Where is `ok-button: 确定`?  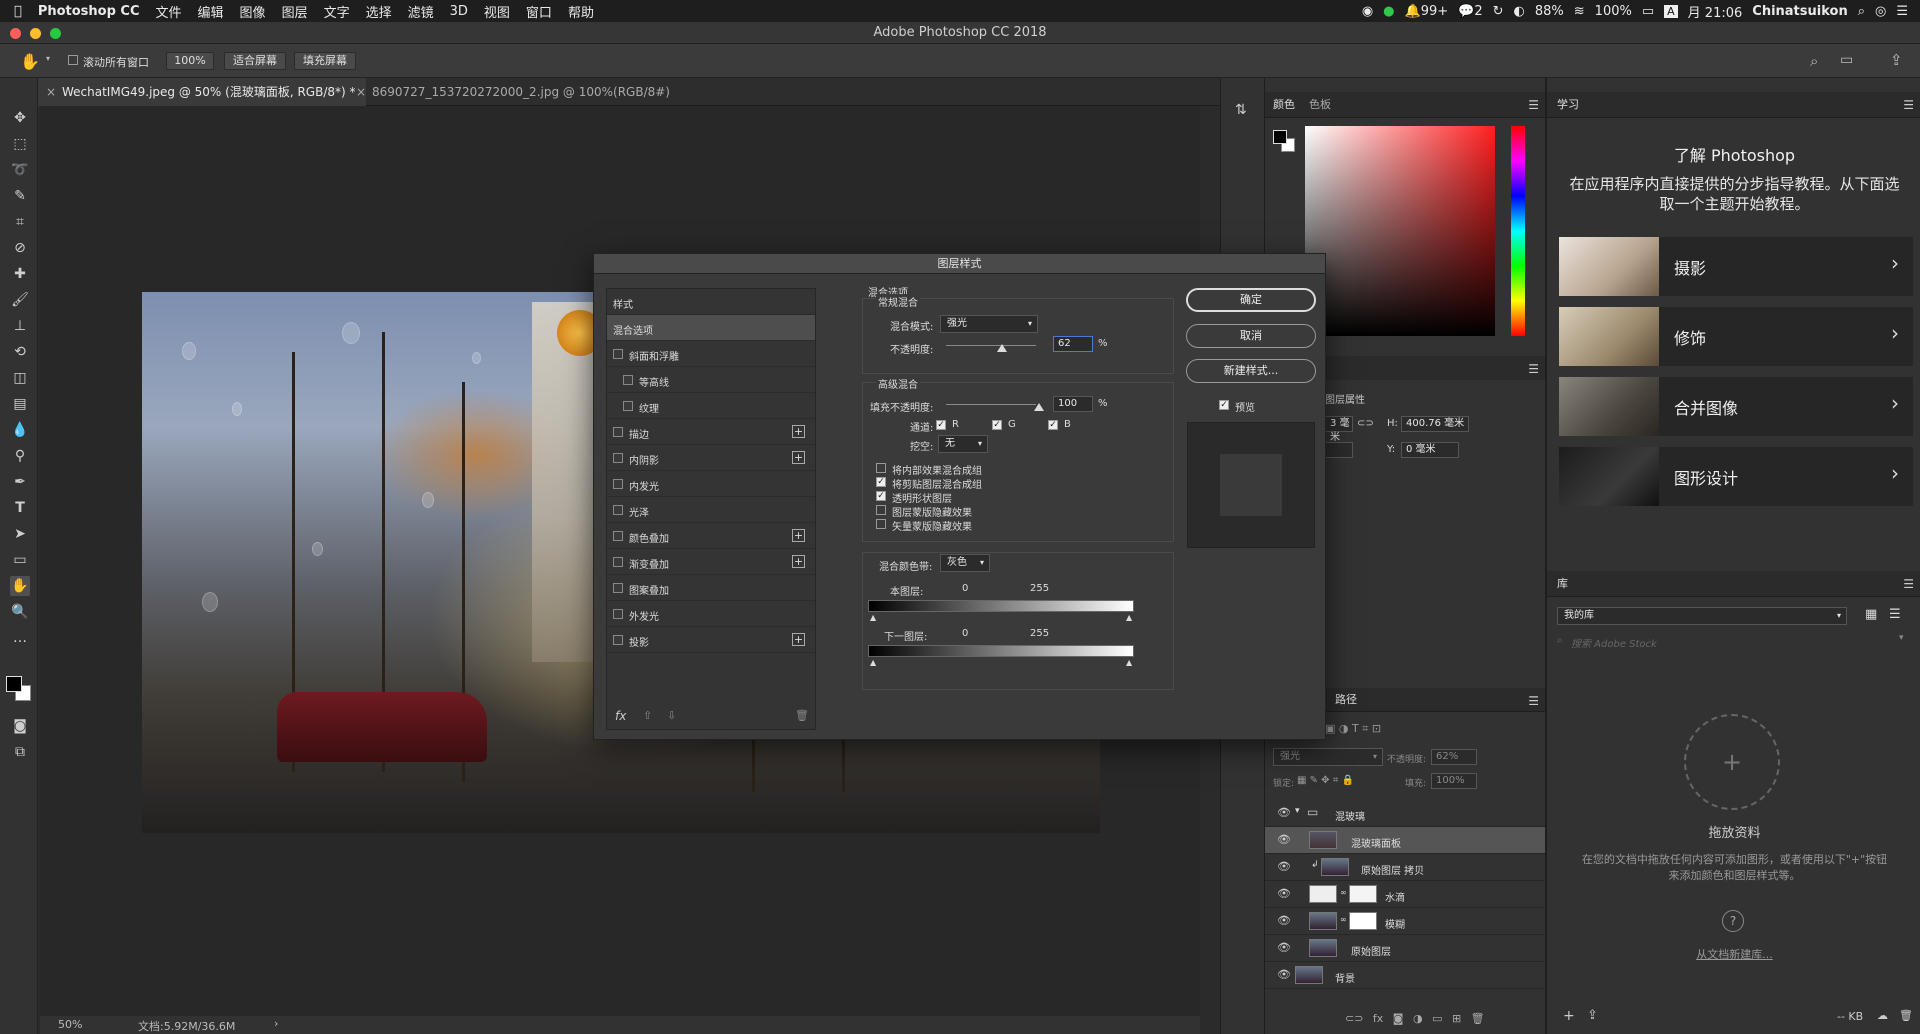
ok-button: 确定 is located at coordinates (1251, 300).